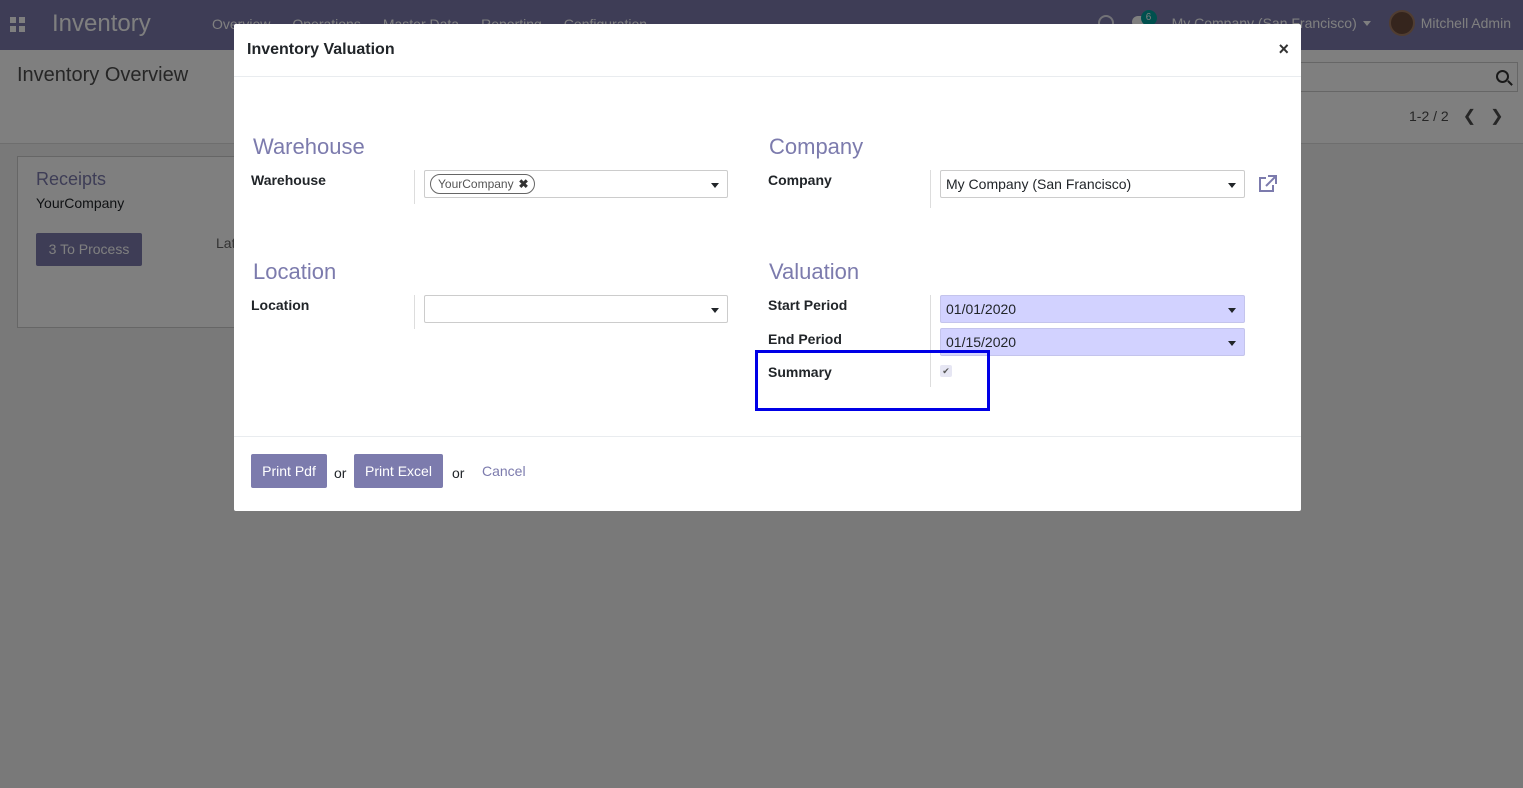  I want to click on end-period-label: End Period, so click(805, 339).